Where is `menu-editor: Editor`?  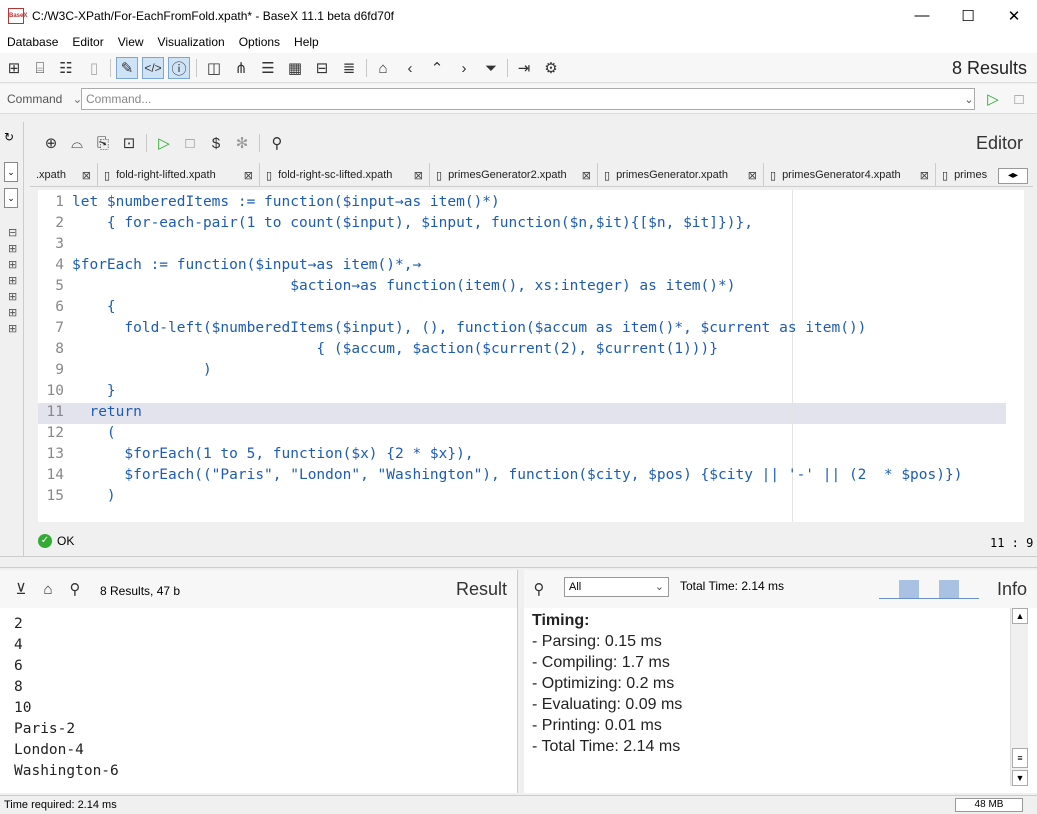
menu-editor: Editor is located at coordinates (87, 42).